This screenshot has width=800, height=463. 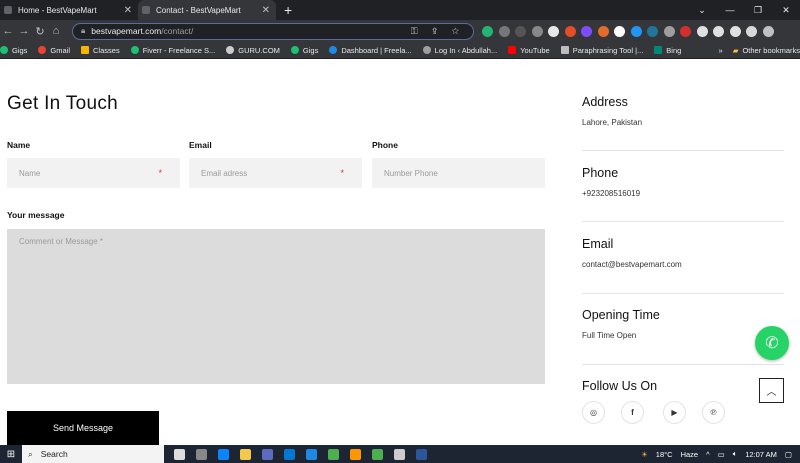 I want to click on bookmark-item: Bing, so click(x=667, y=50).